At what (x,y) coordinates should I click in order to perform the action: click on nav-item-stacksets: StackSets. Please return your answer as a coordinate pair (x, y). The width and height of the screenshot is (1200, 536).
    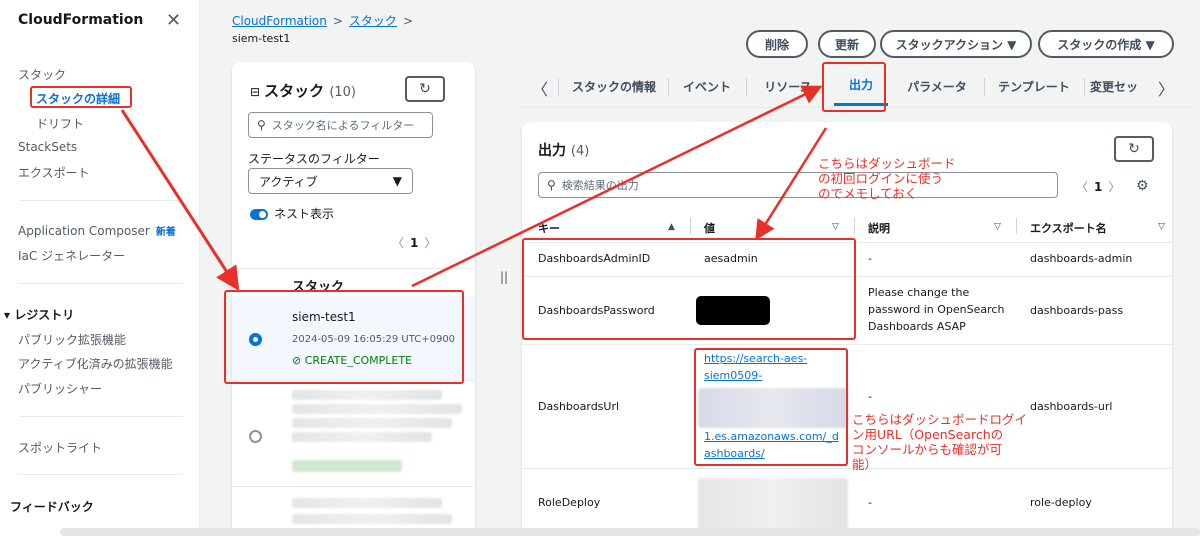
    Looking at the image, I should click on (47, 147).